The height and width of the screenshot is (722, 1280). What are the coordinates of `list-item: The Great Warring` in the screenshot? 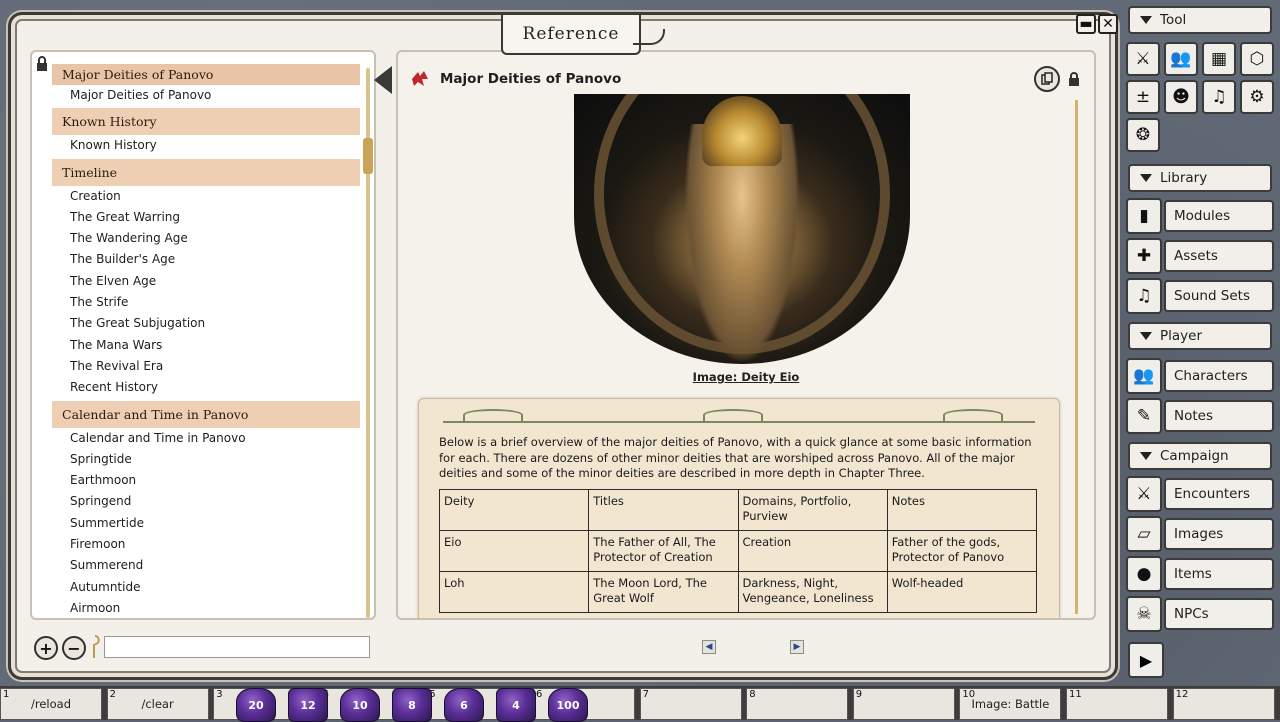 It's located at (206, 217).